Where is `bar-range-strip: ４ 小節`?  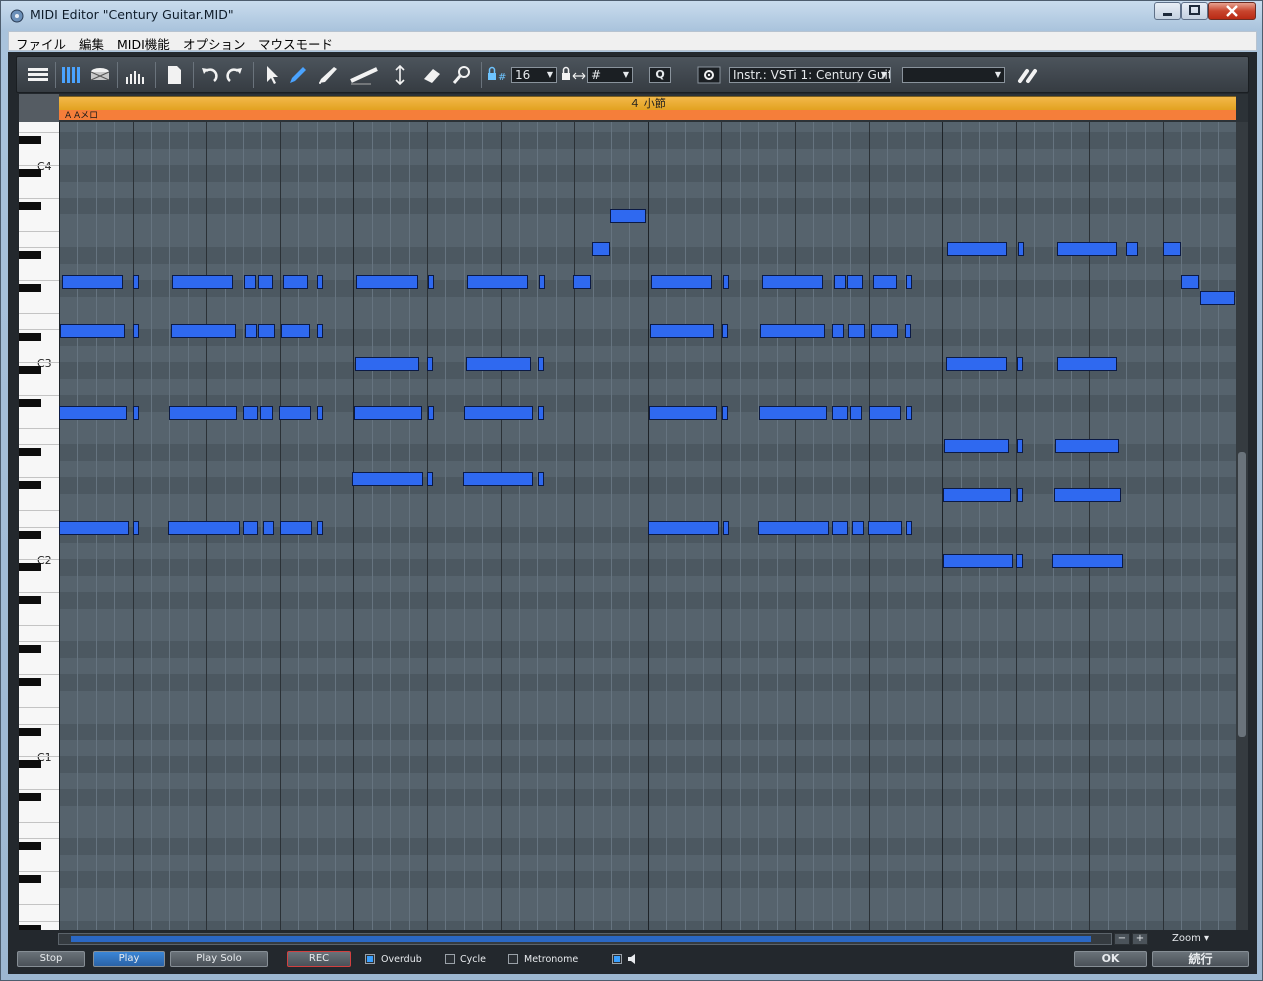
bar-range-strip: ４ 小節 is located at coordinates (647, 103).